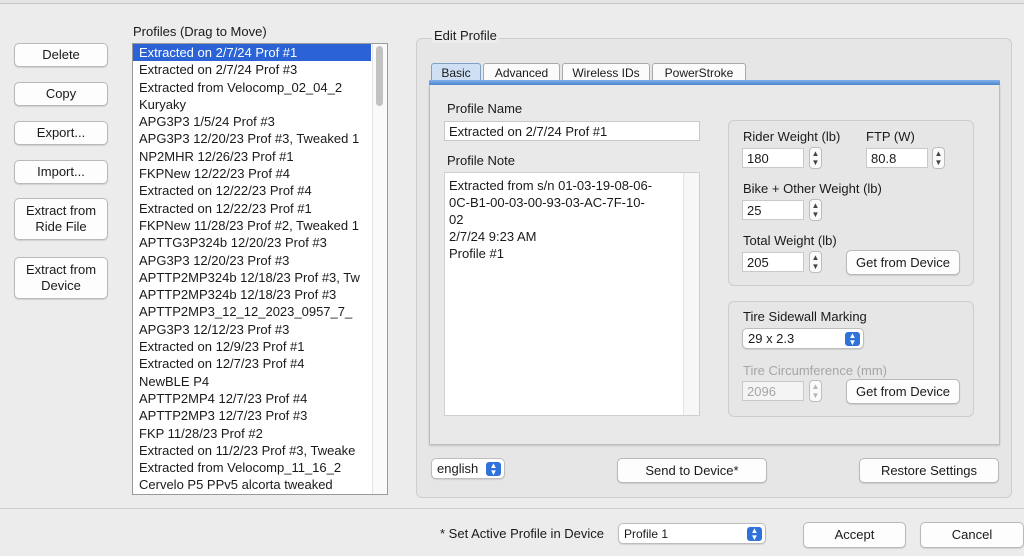 The image size is (1024, 556). Describe the element at coordinates (897, 158) in the screenshot. I see `ftp-input: 80.8` at that location.